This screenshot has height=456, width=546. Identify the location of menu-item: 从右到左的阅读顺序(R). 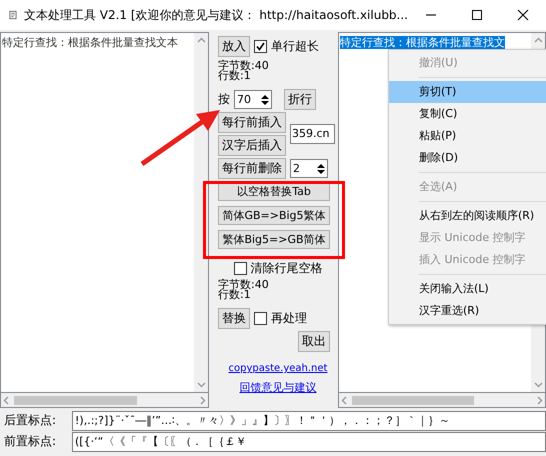
(467, 216).